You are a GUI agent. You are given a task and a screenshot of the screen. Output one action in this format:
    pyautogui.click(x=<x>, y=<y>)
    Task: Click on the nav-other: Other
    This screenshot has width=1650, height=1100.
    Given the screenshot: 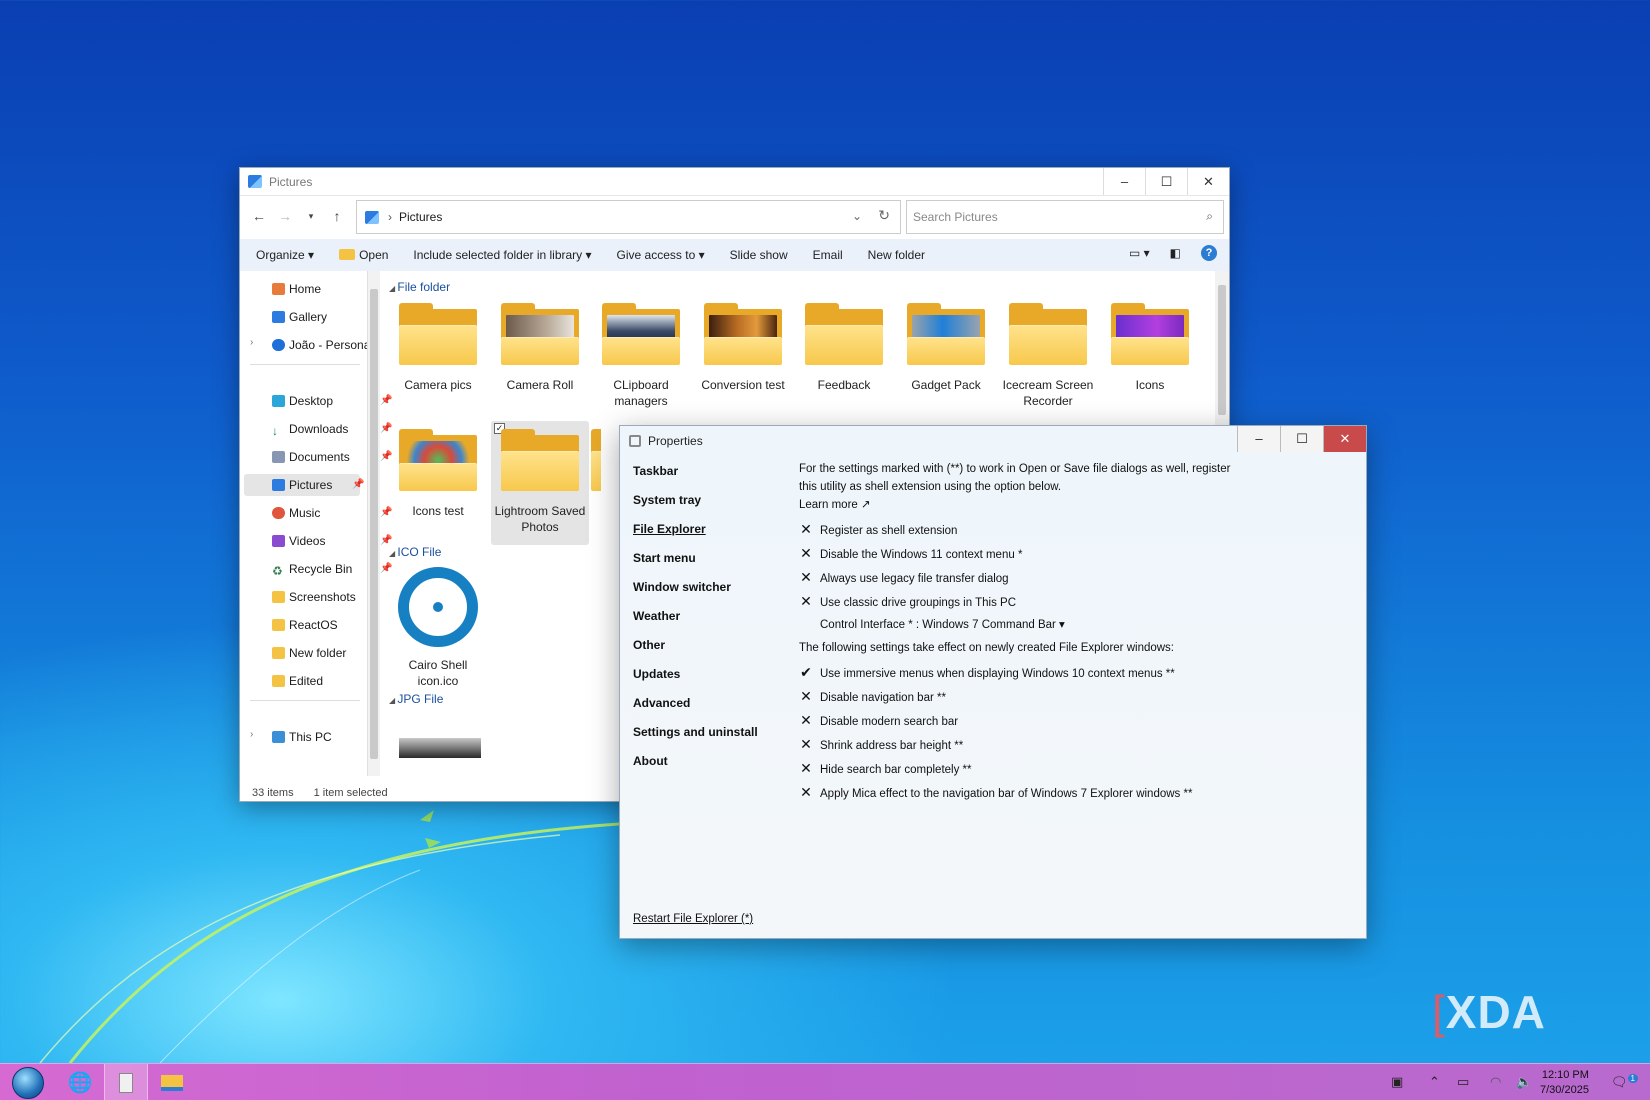 What is the action you would take?
    pyautogui.click(x=649, y=645)
    